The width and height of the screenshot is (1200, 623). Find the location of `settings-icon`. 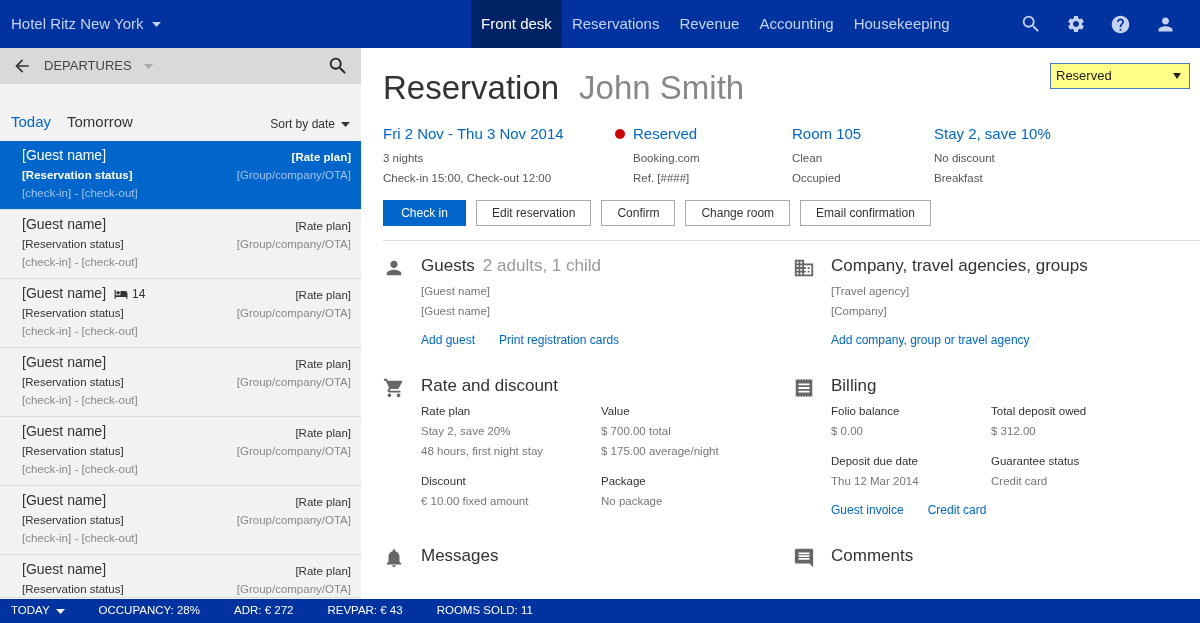

settings-icon is located at coordinates (1076, 24).